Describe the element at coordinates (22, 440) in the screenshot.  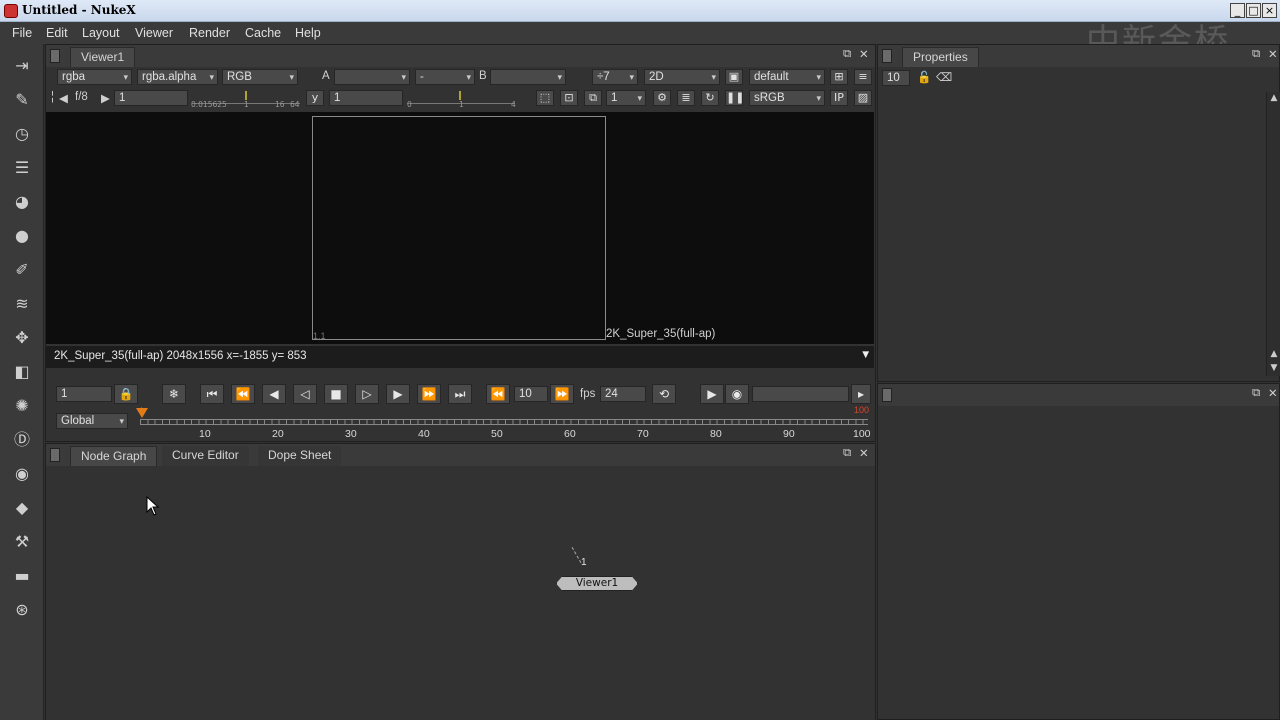
I see `deep-icon: Ⓓ` at that location.